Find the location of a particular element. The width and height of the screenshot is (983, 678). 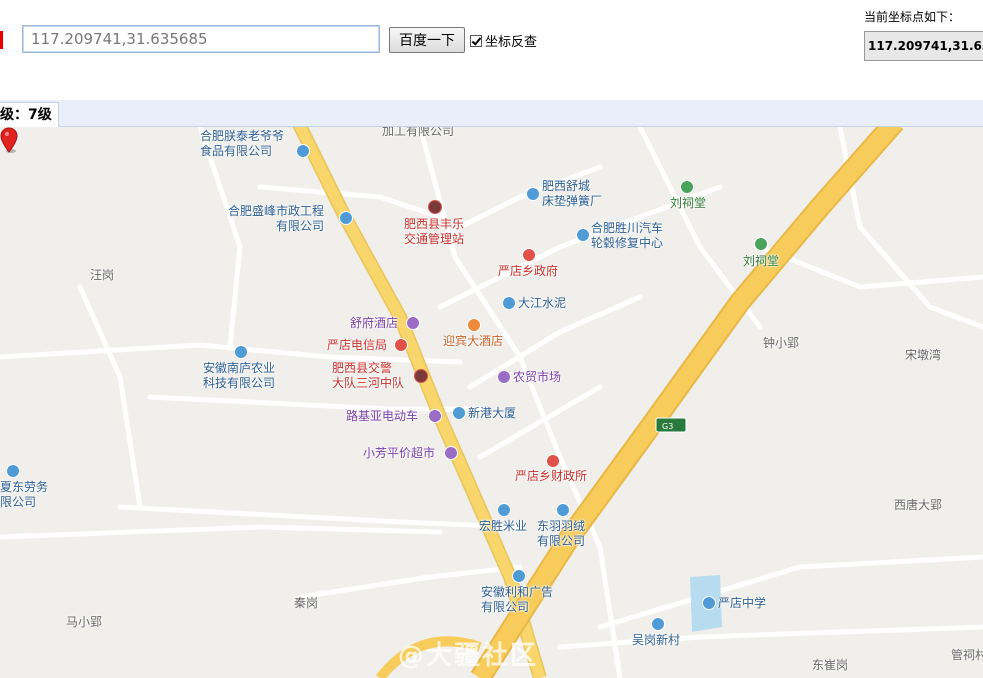

map-label-yandian-zhongxue: 严店中学 is located at coordinates (742, 603).